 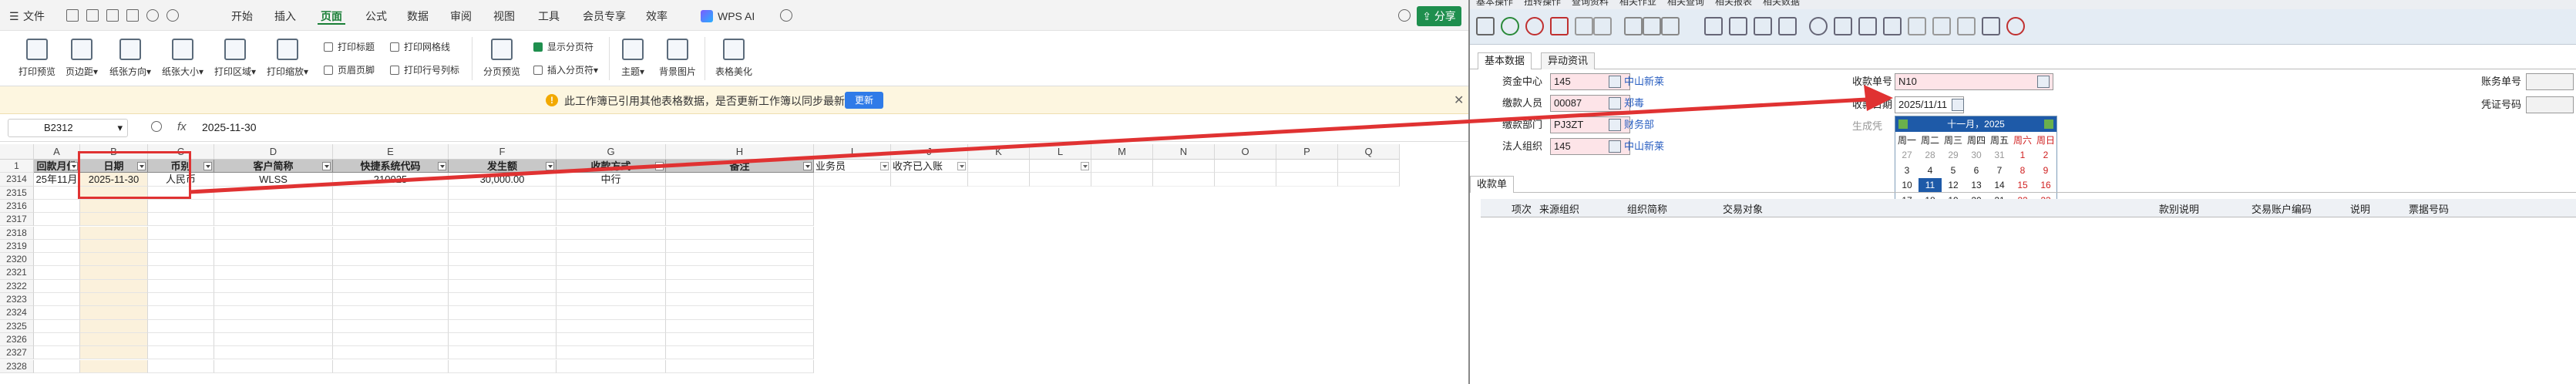 What do you see at coordinates (1584, 26) in the screenshot?
I see `pen-icon` at bounding box center [1584, 26].